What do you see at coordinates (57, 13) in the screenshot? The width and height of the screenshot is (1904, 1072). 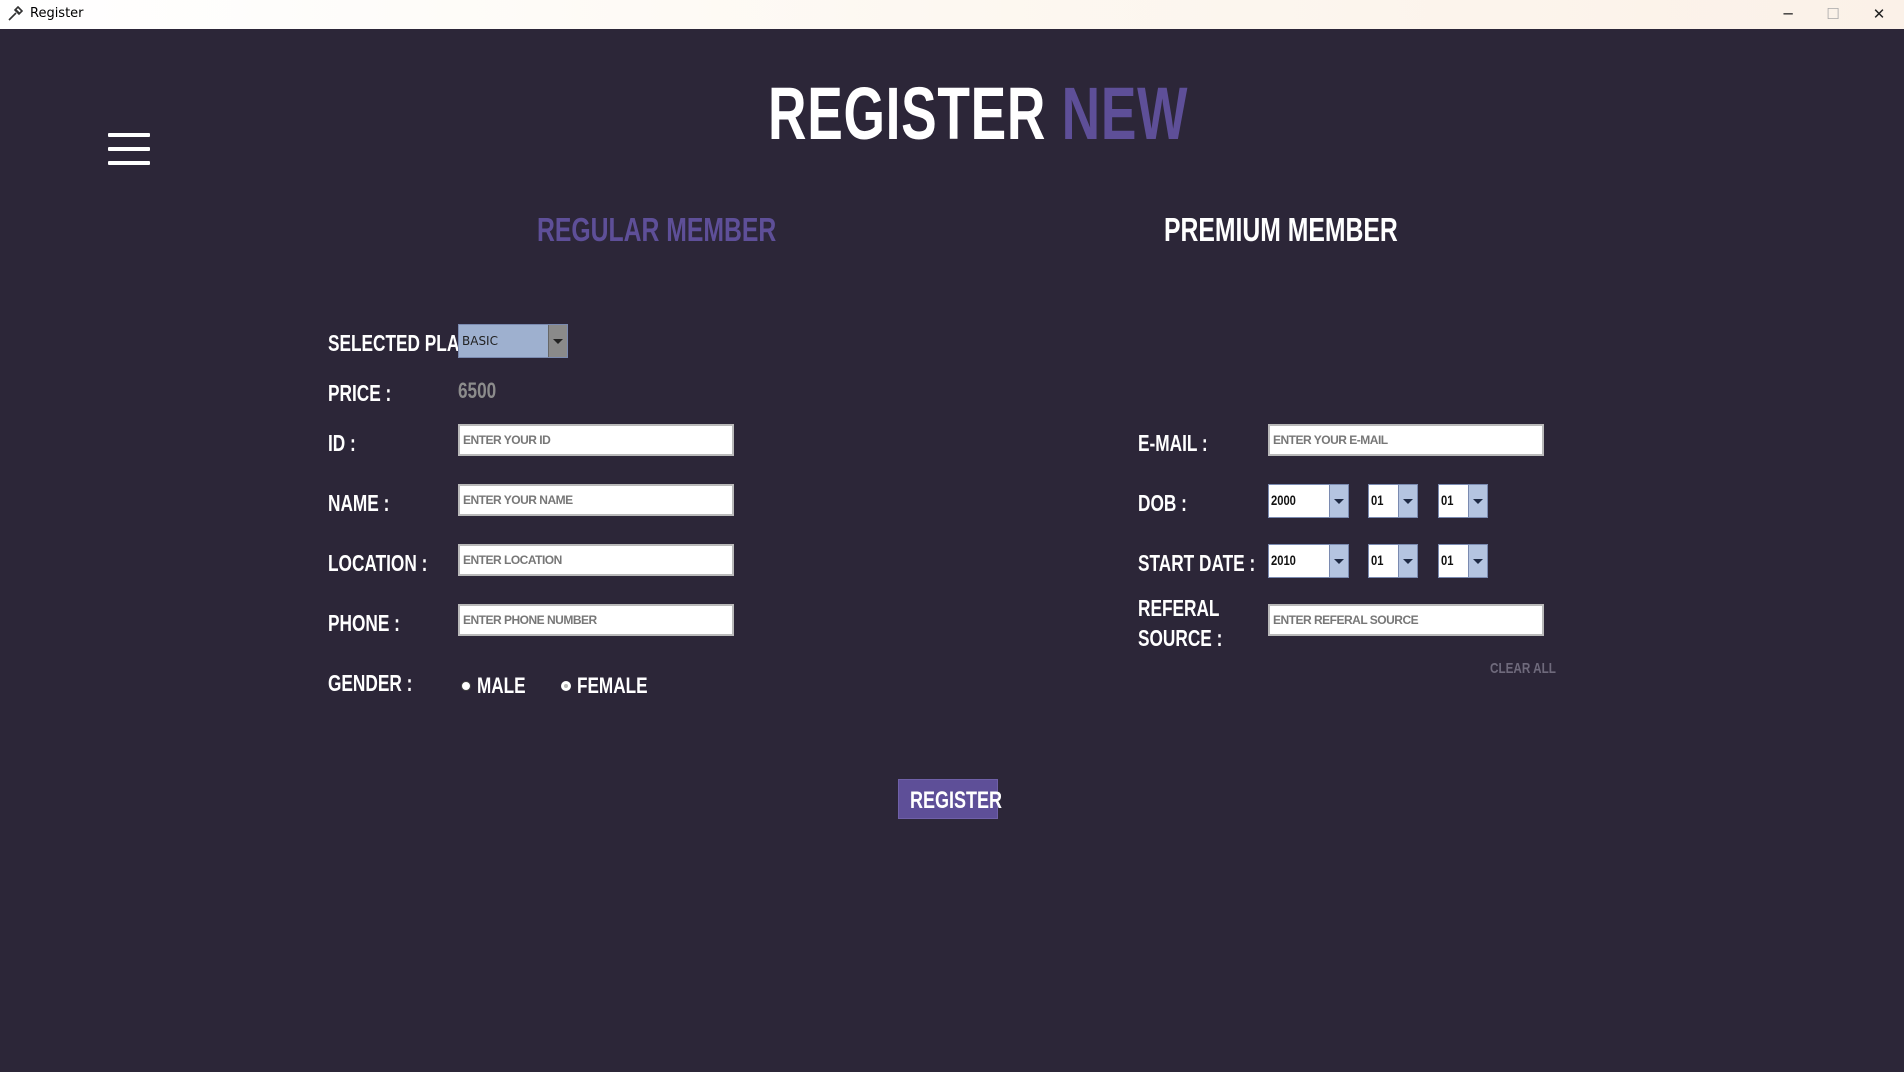 I see `window-title: Register` at bounding box center [57, 13].